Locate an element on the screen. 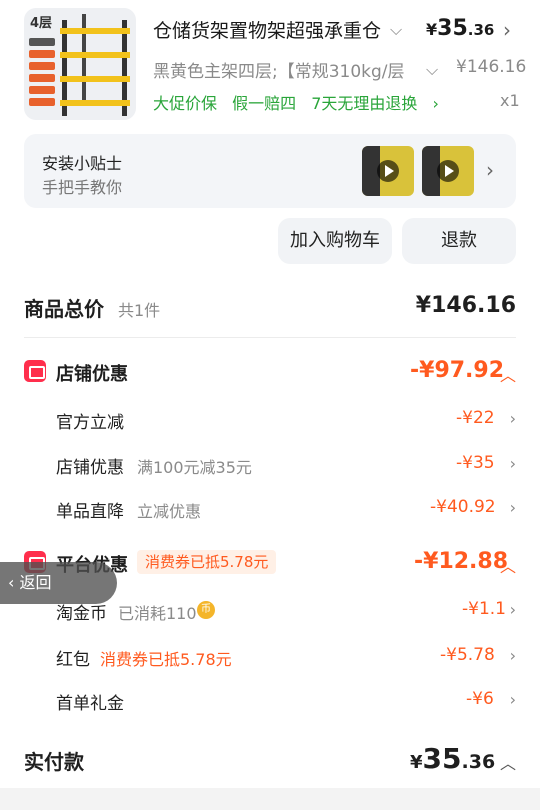  discount-row-amount: -¥1.1 is located at coordinates (484, 609).